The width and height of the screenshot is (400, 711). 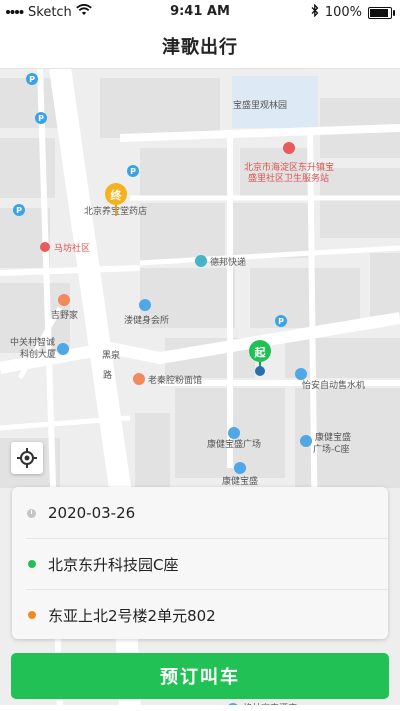 I want to click on trip-destination-row: 东亚上北2号楼2单元802, so click(x=200, y=615).